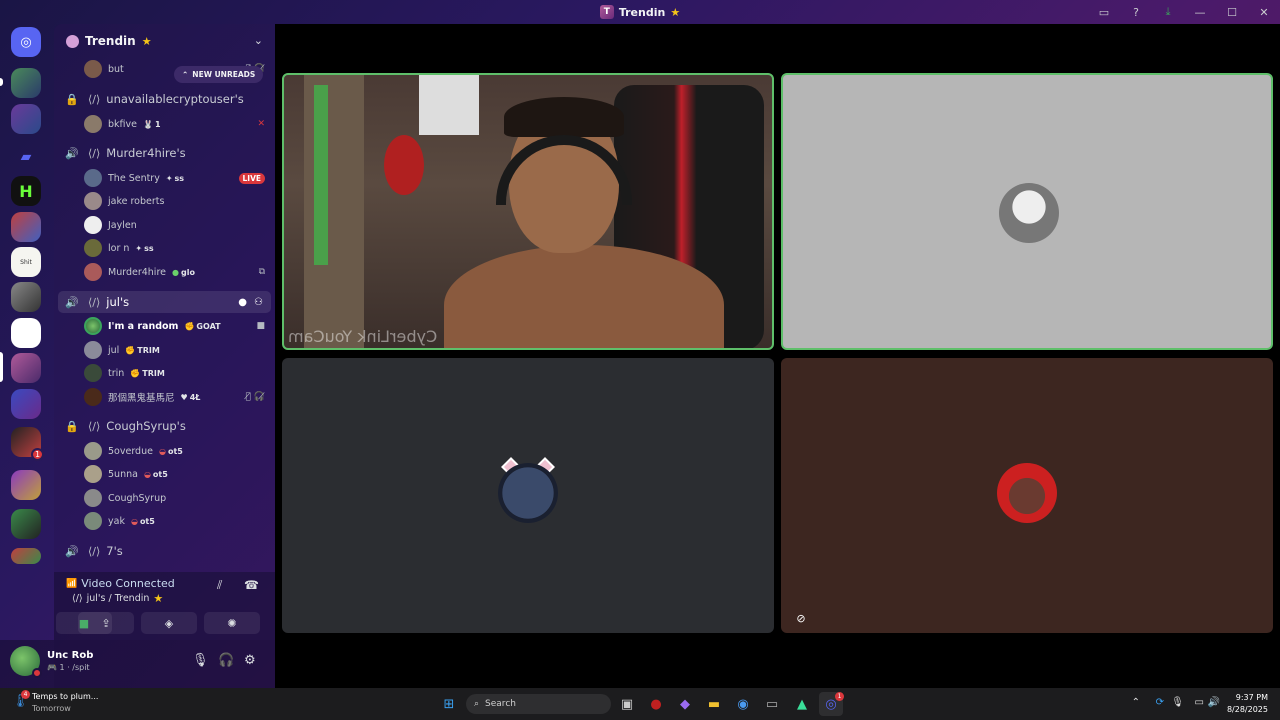 The height and width of the screenshot is (720, 1280). Describe the element at coordinates (116, 521) in the screenshot. I see `user-name: yak` at that location.